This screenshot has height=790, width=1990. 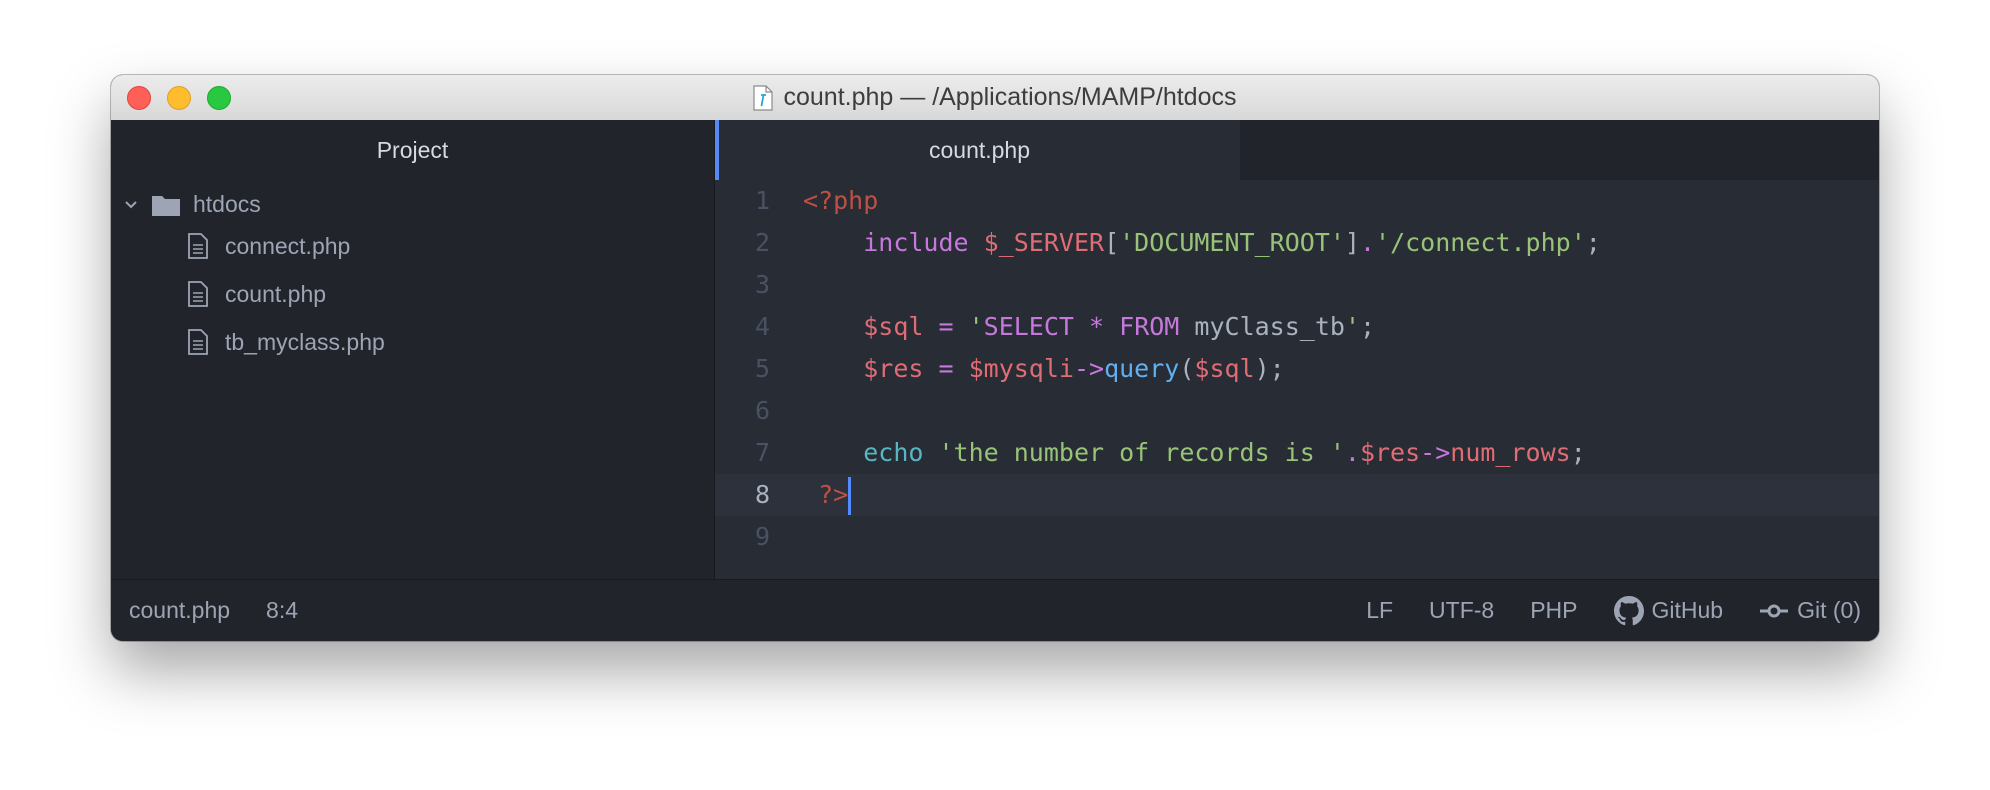 What do you see at coordinates (1829, 610) in the screenshot?
I see `status-git-label: Git (0)` at bounding box center [1829, 610].